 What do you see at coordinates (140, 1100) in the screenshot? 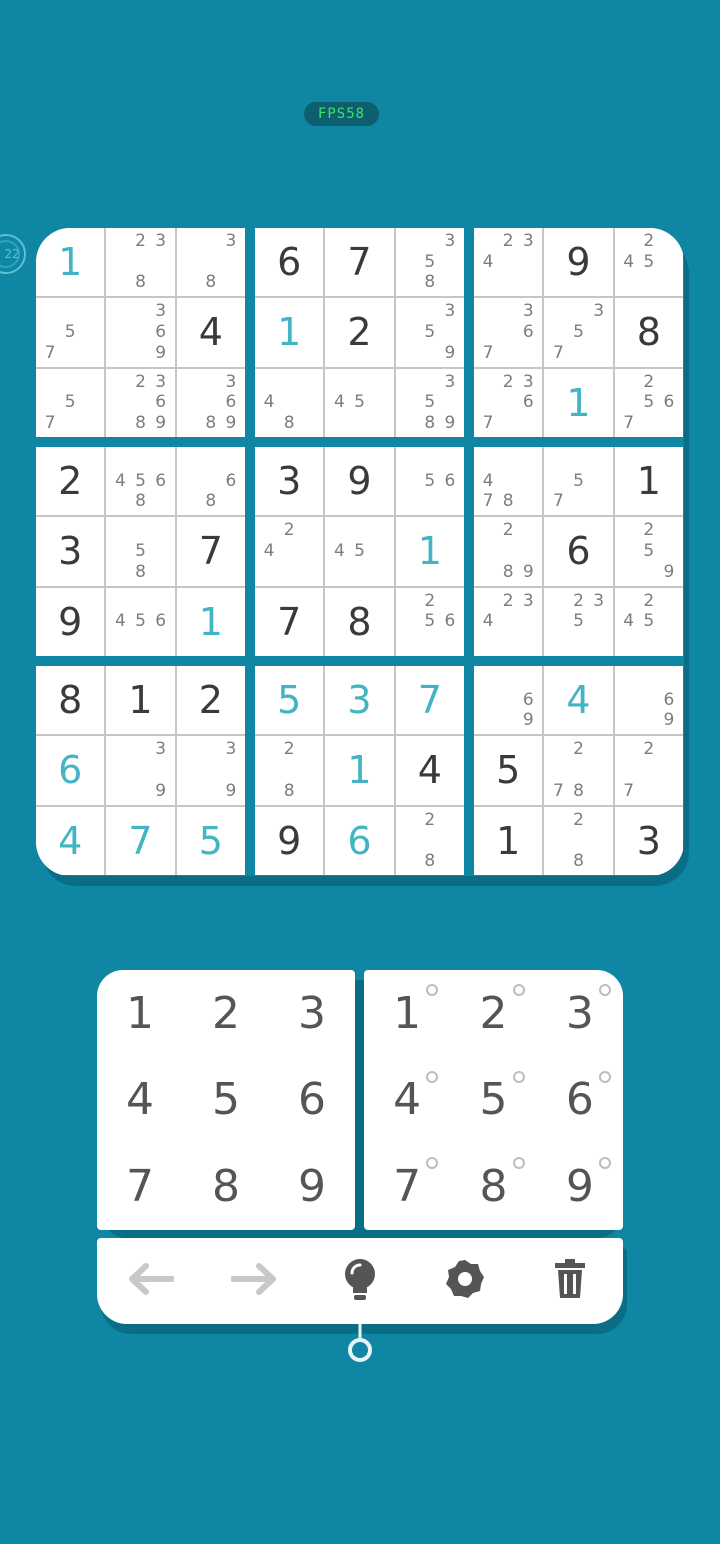
I see `digit-key-4: 4` at bounding box center [140, 1100].